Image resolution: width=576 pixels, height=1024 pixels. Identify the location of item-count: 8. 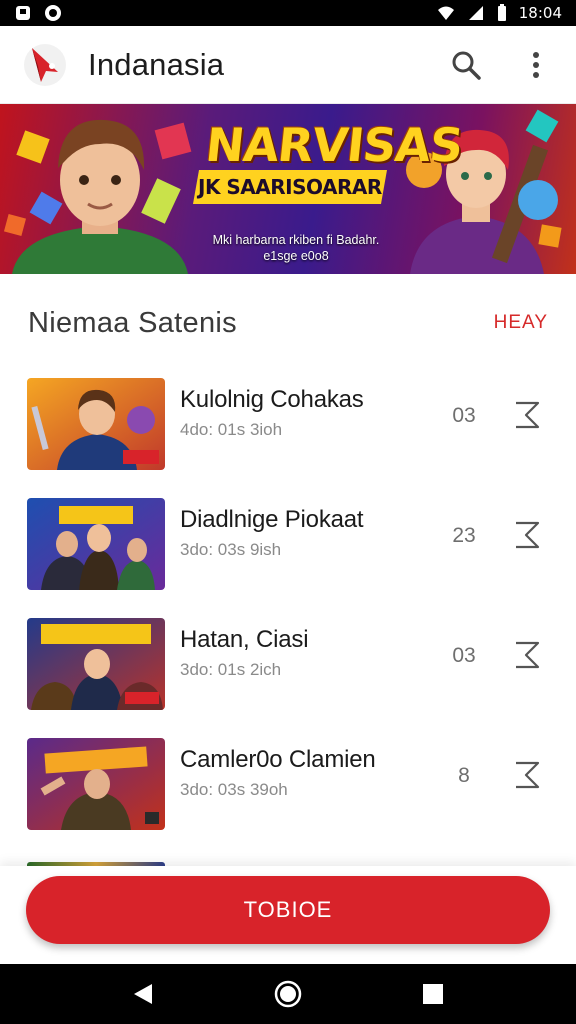
(464, 775).